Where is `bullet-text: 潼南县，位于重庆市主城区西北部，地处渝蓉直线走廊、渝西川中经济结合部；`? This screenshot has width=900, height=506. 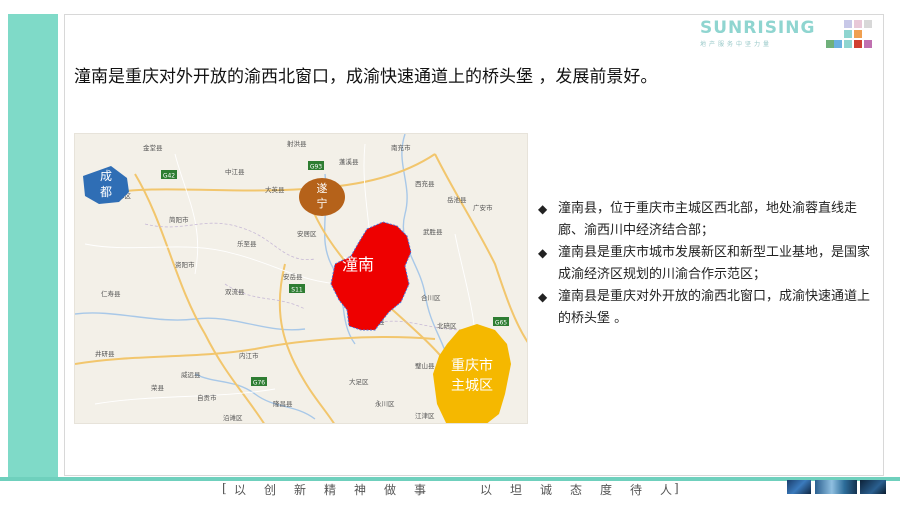
bullet-text: 潼南县，位于重庆市主城区西北部，地处渝蓉直线走廊、渝西川中经济结合部； is located at coordinates (708, 219).